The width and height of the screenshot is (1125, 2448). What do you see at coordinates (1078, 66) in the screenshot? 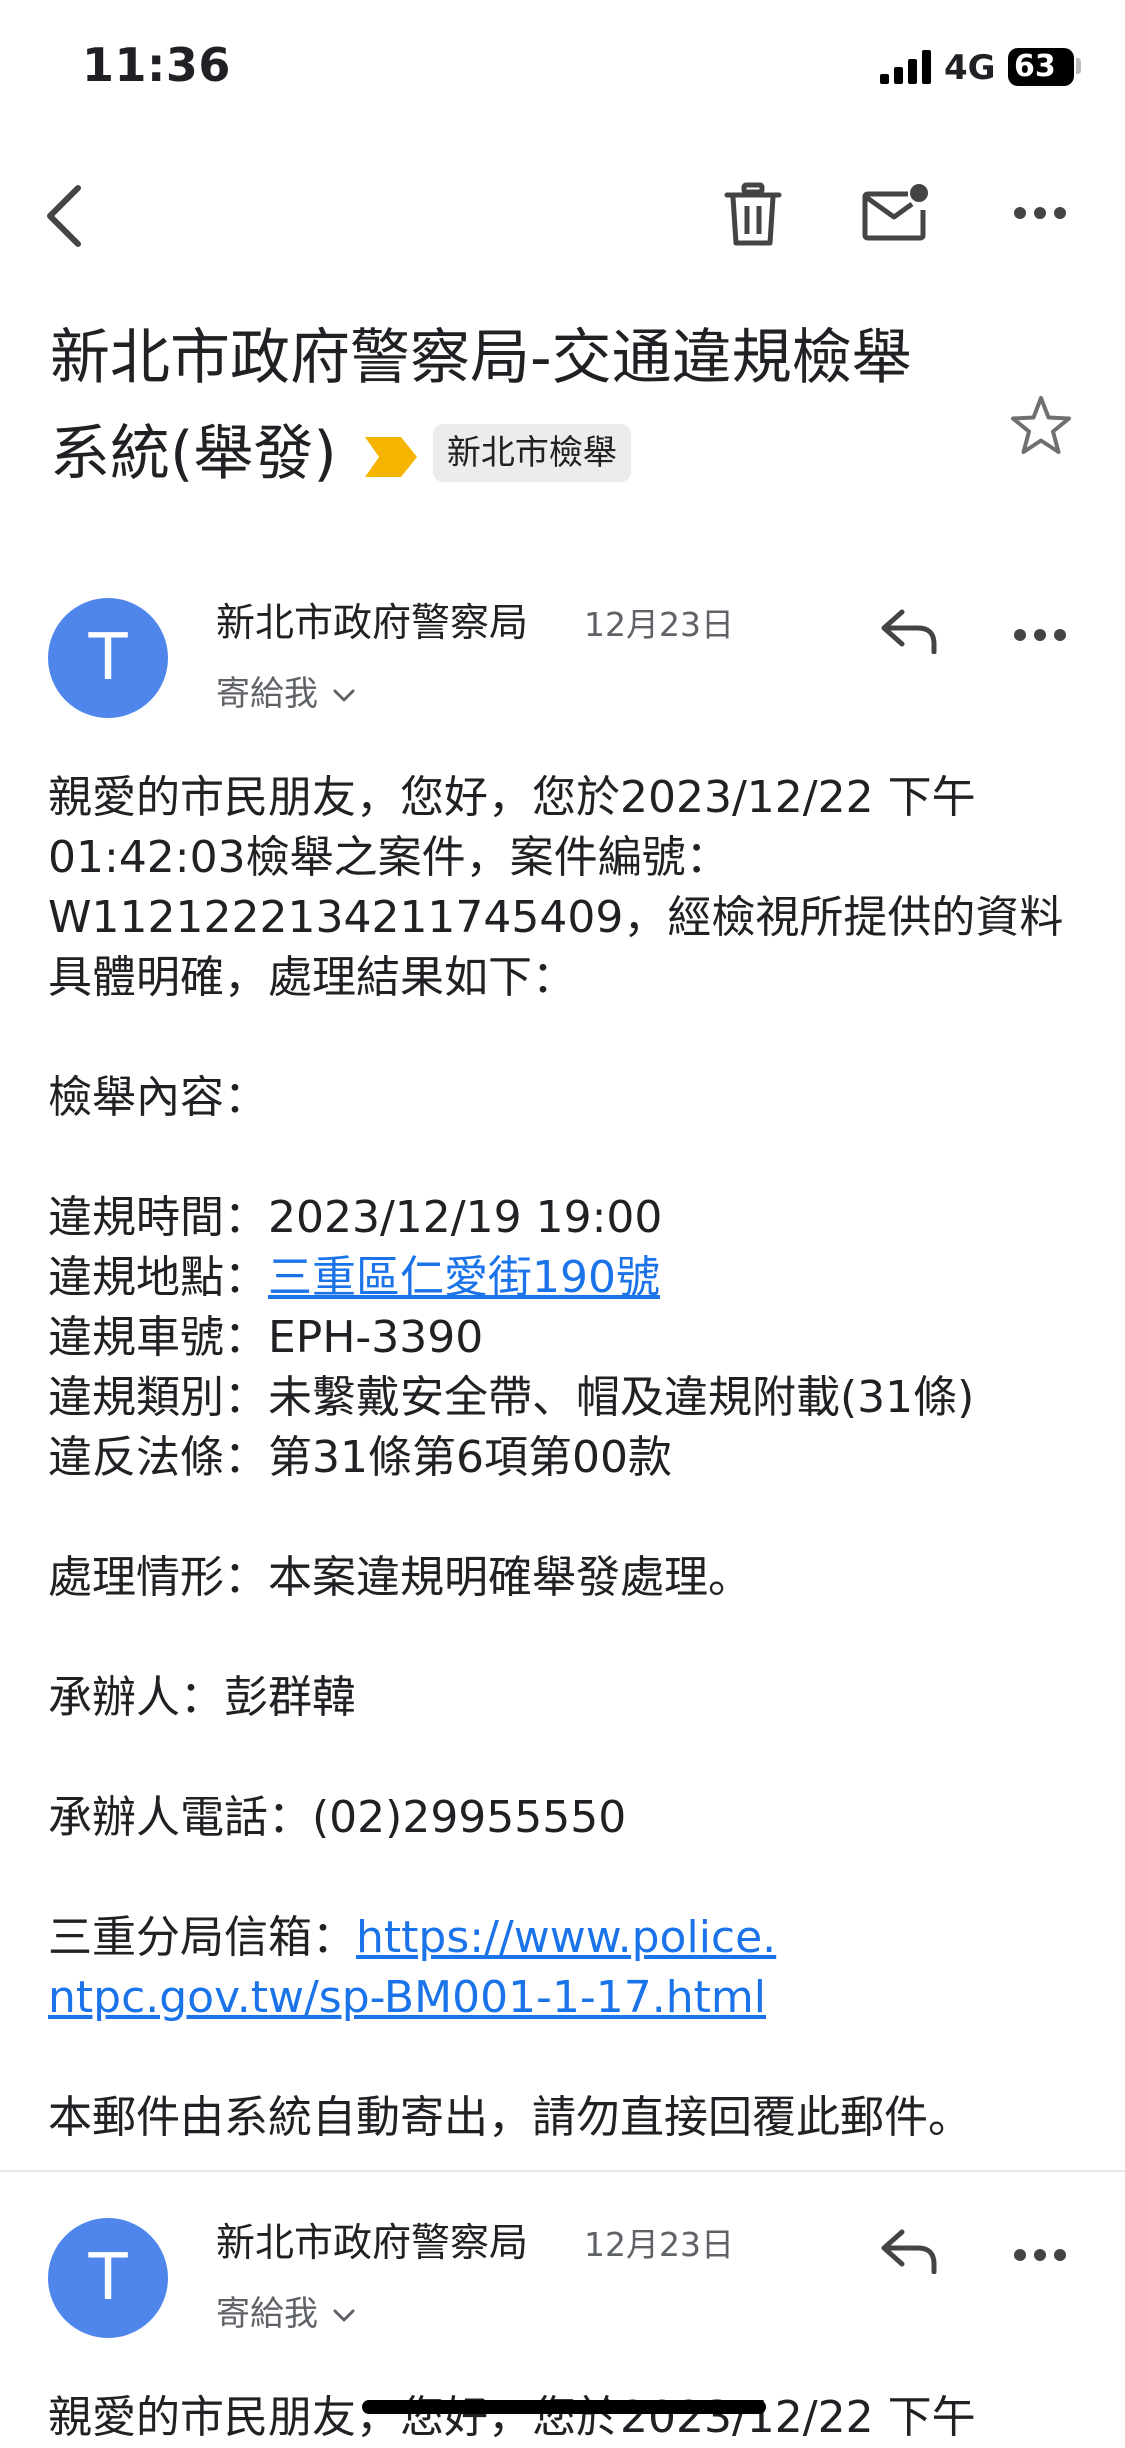
I see `battery-cap` at bounding box center [1078, 66].